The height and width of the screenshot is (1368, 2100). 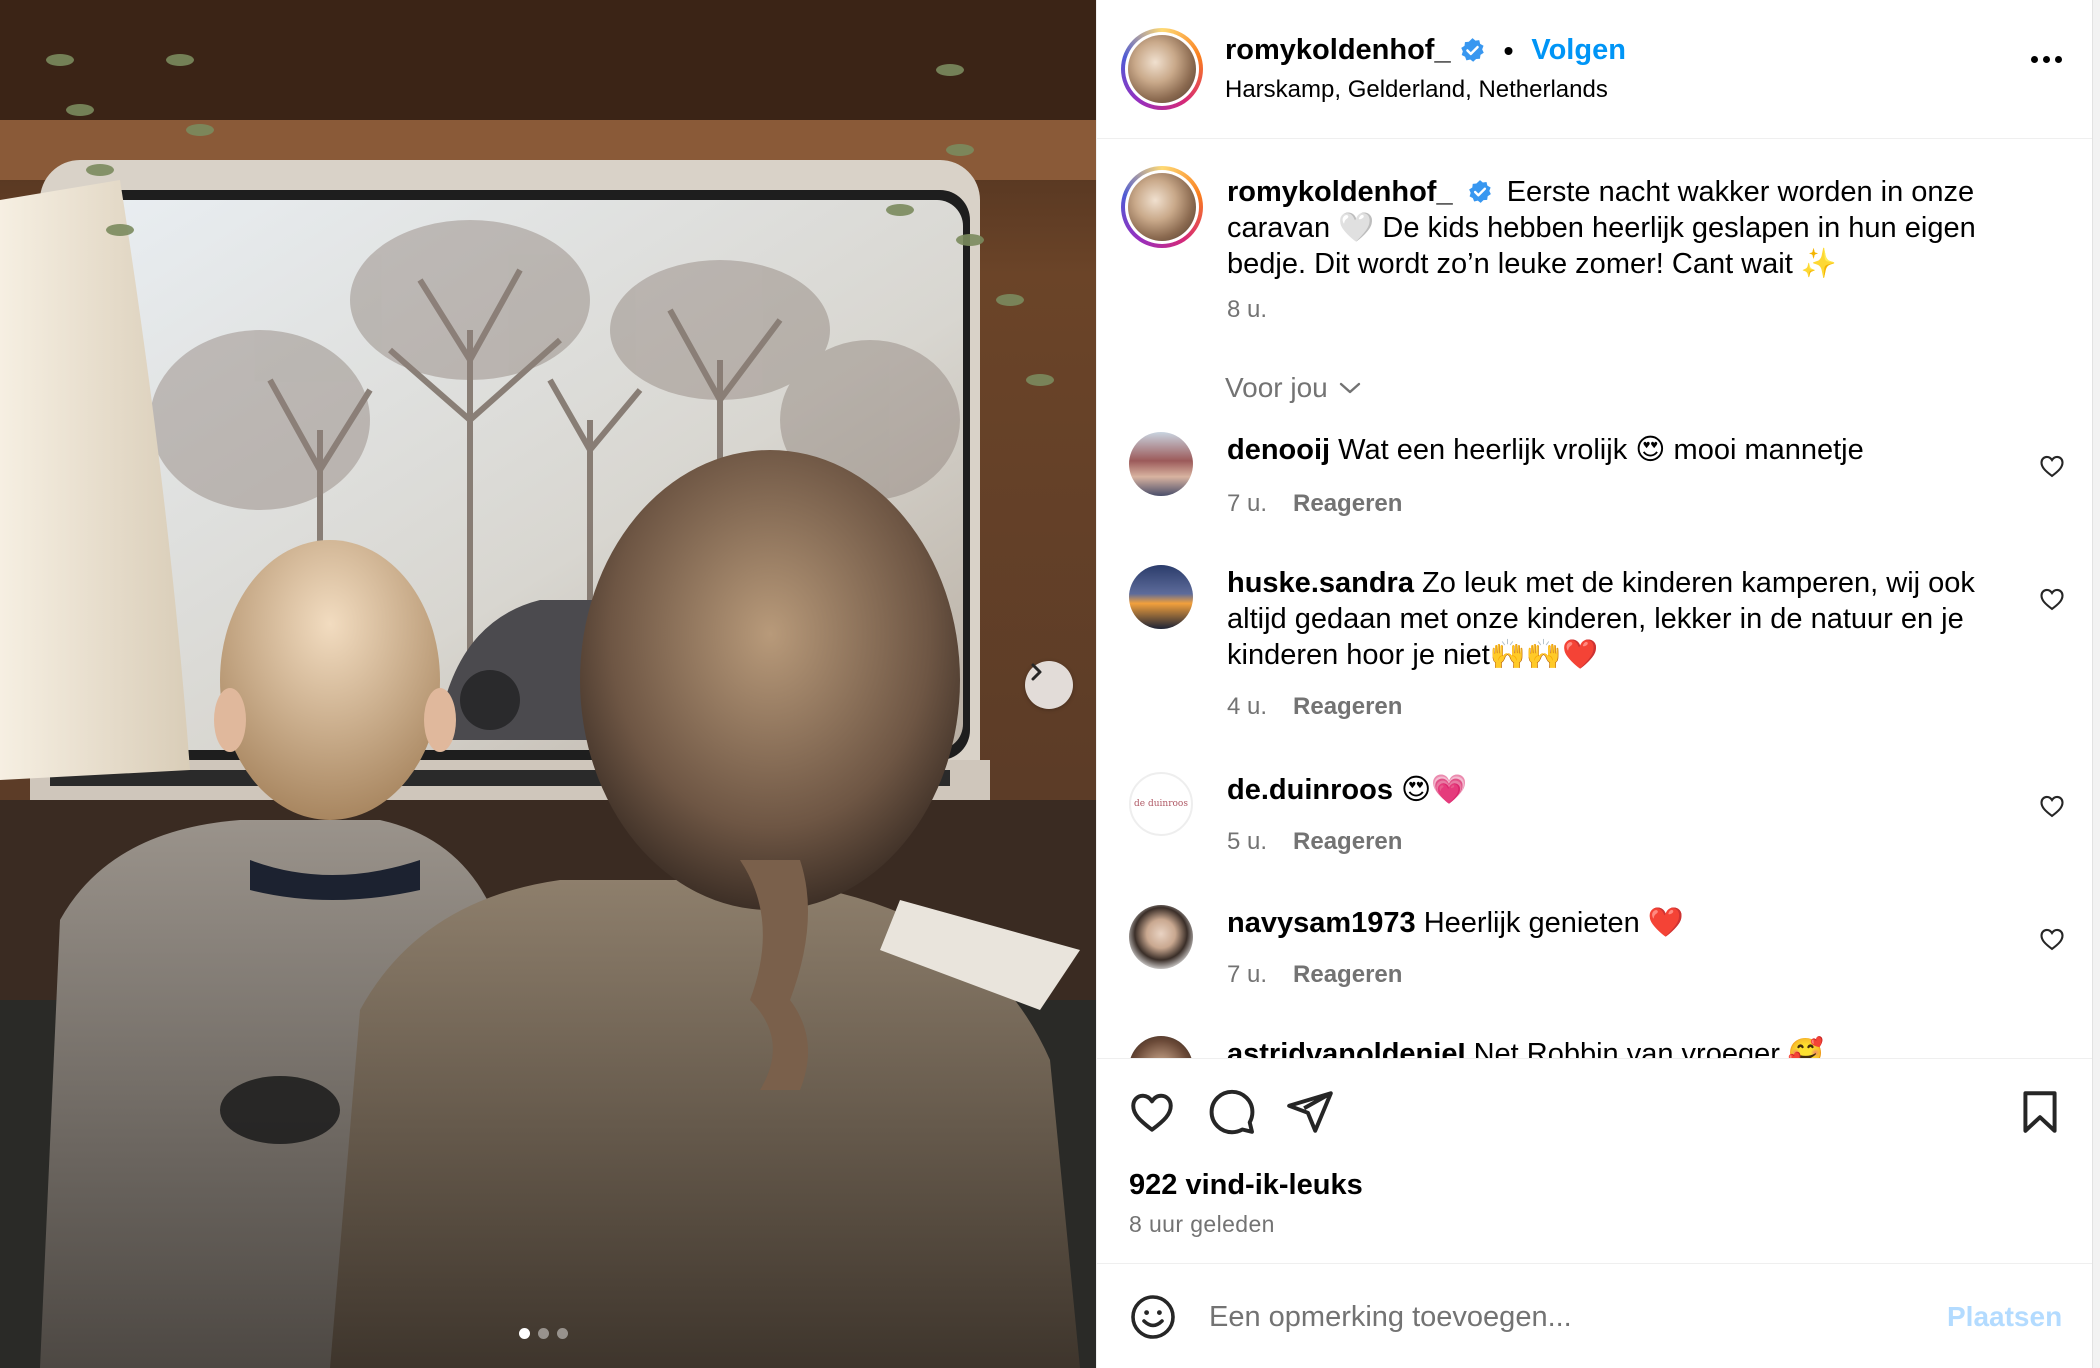 I want to click on comment-text: Wat een heerlijk vrolijk 😍 mooi mannetje, so click(x=1601, y=450).